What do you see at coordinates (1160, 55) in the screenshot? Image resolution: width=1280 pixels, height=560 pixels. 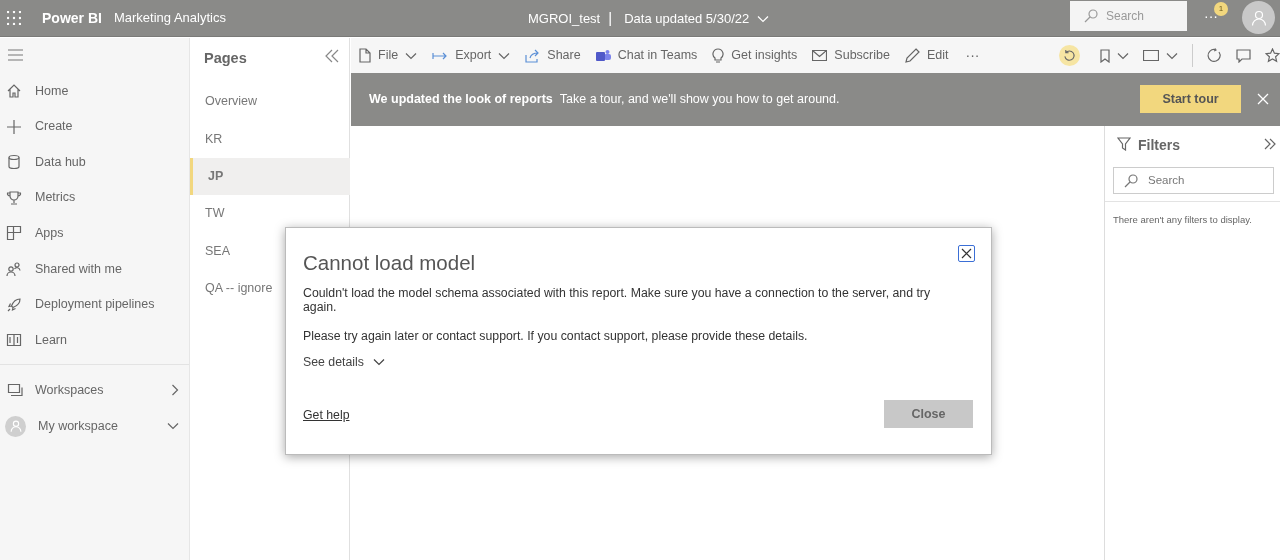 I see `view-button` at bounding box center [1160, 55].